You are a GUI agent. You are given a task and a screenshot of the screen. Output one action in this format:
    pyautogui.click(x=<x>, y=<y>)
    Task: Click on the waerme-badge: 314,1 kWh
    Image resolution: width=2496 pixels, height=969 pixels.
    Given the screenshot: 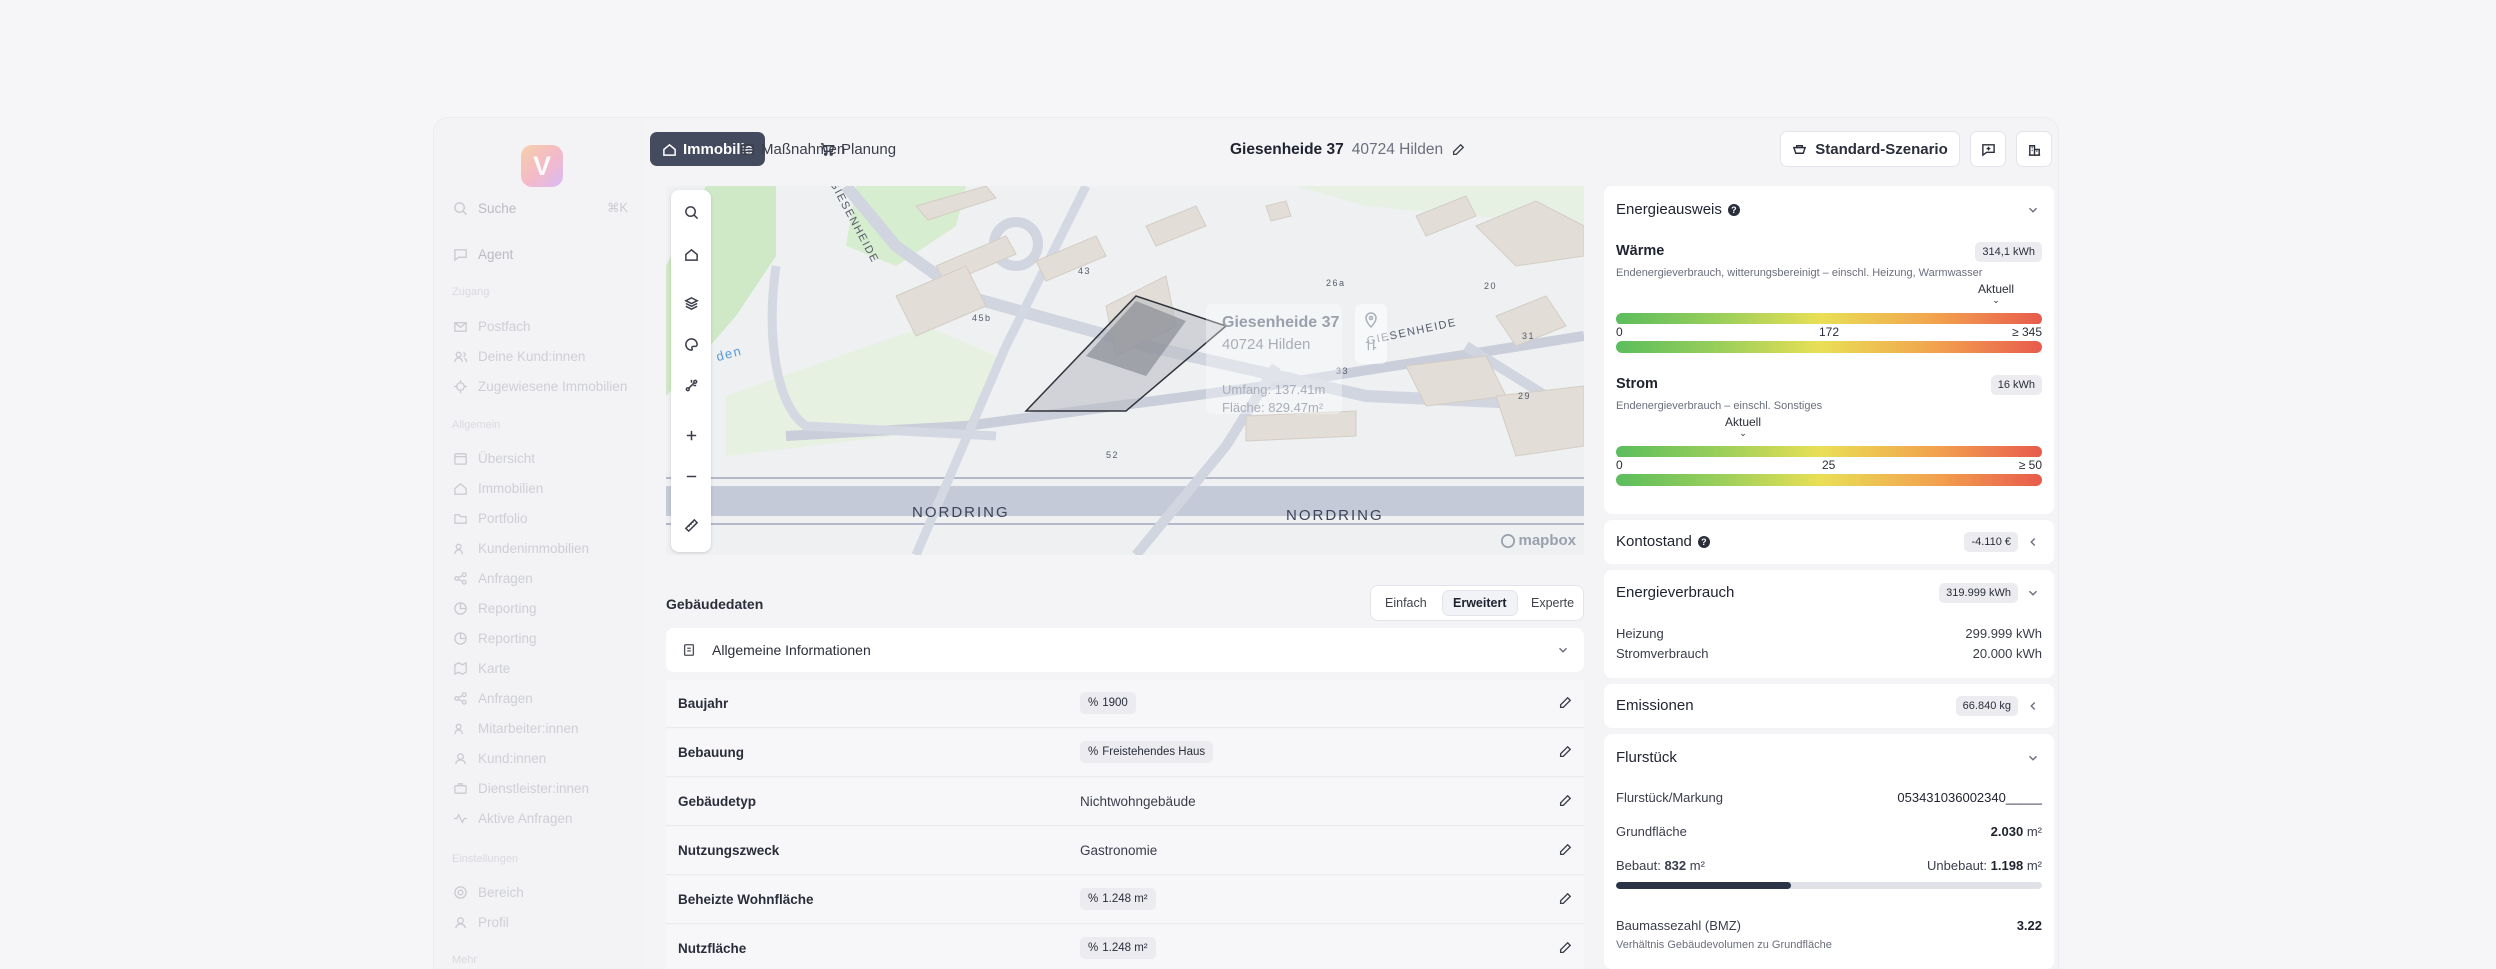 What is the action you would take?
    pyautogui.click(x=2008, y=252)
    